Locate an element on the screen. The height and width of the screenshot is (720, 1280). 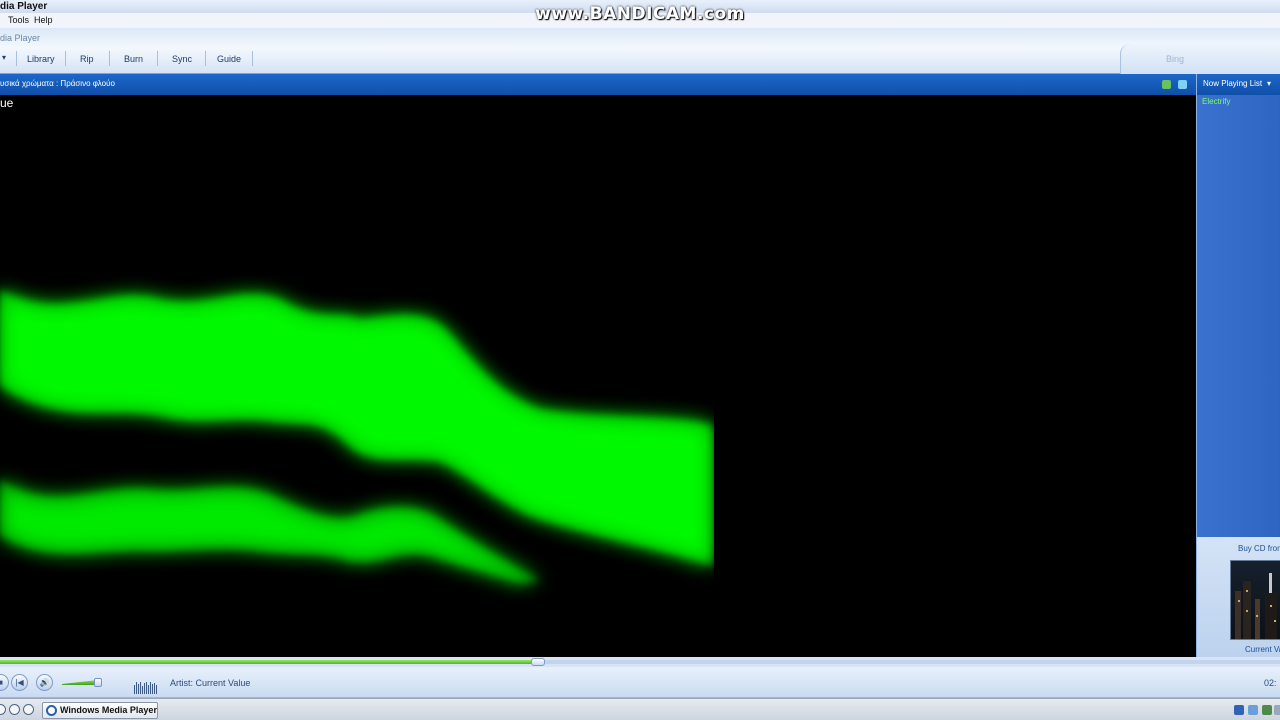
app-title: dia Player is located at coordinates (20, 38).